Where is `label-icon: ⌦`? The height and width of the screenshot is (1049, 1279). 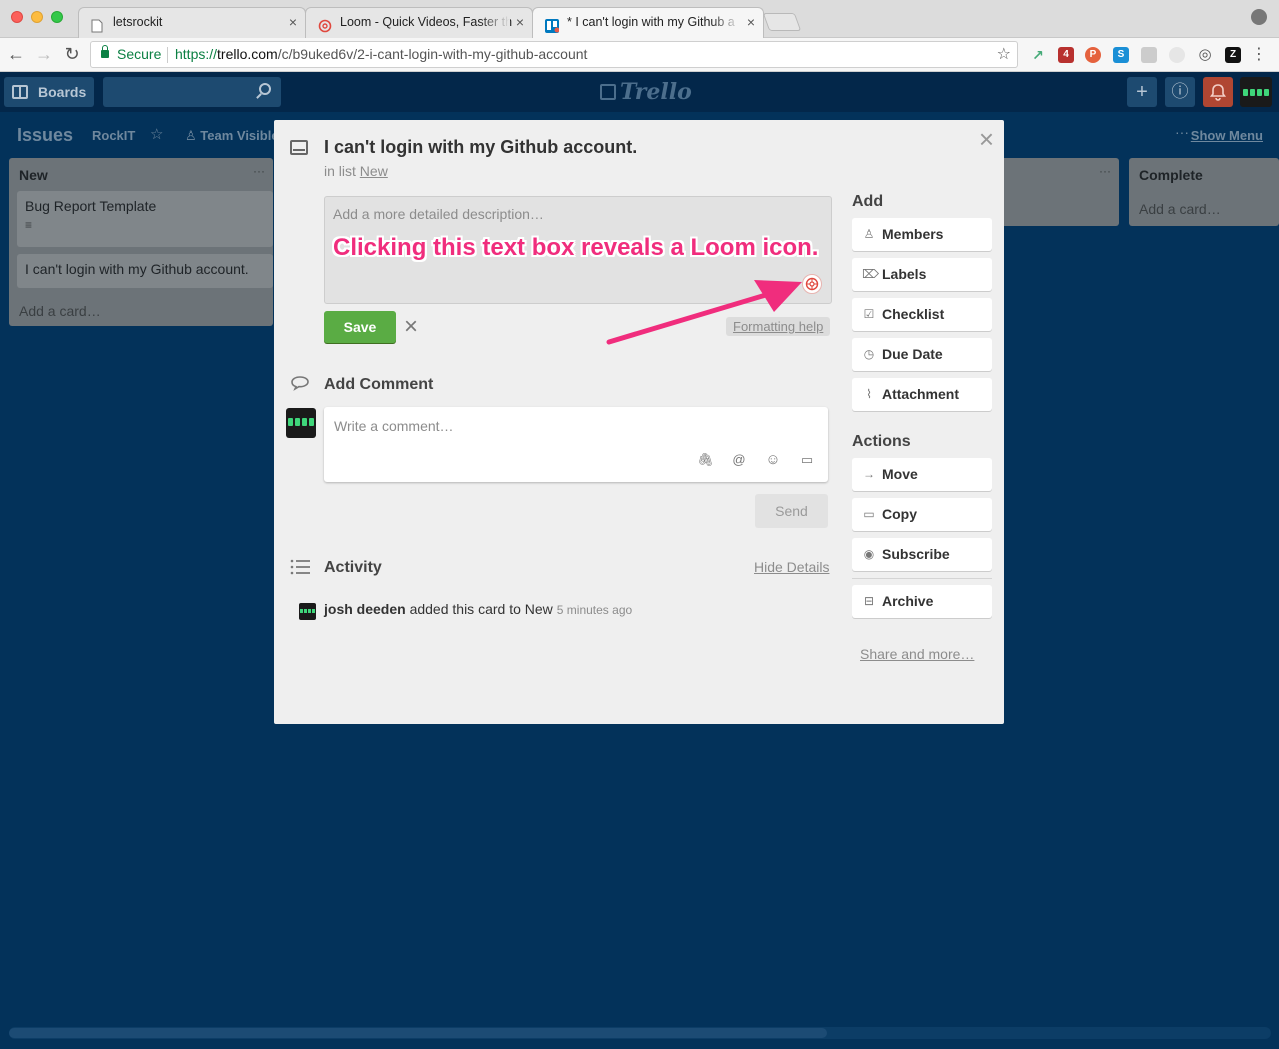 label-icon: ⌦ is located at coordinates (870, 274).